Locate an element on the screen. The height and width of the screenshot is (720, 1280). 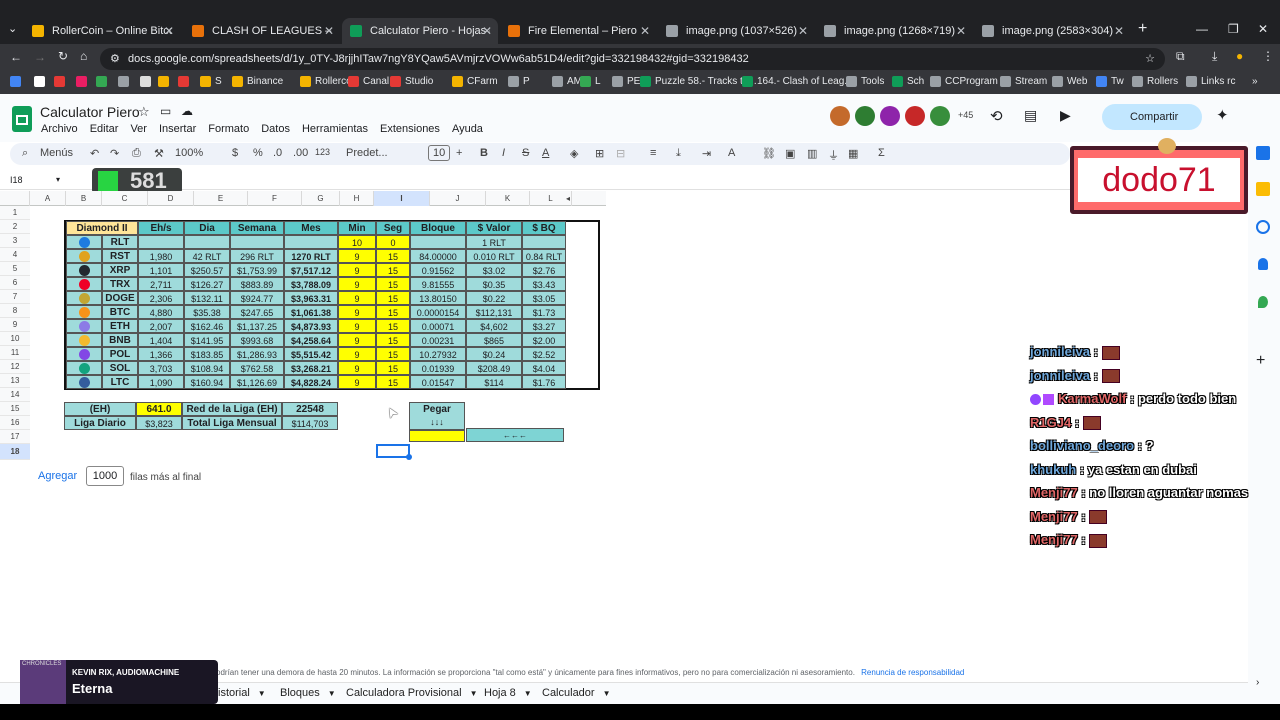
row-header: 7 is located at coordinates (15, 297).